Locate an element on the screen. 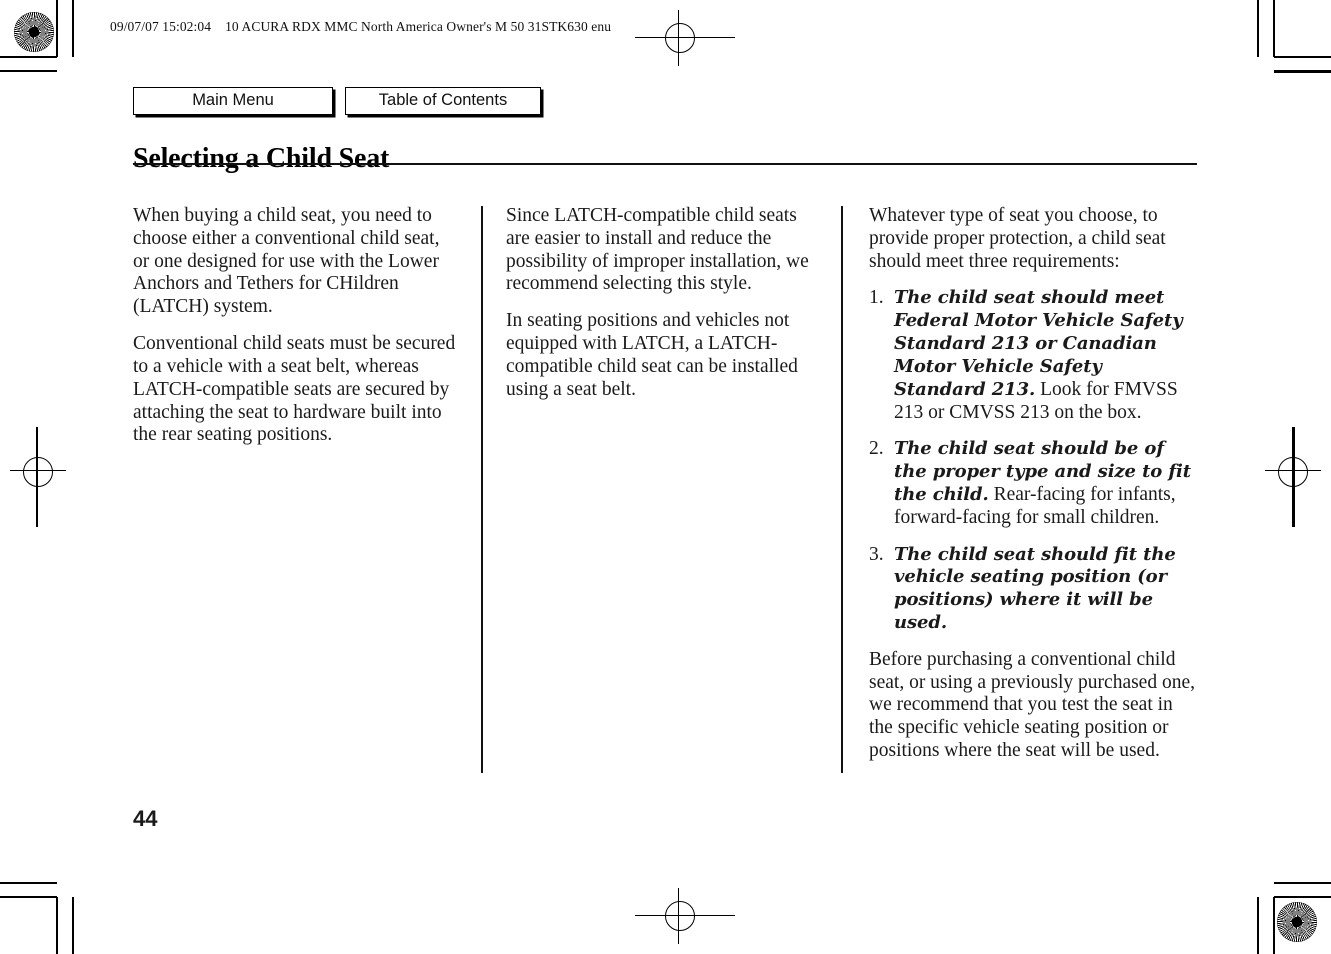  trim-line-left is located at coordinates (37, 477).